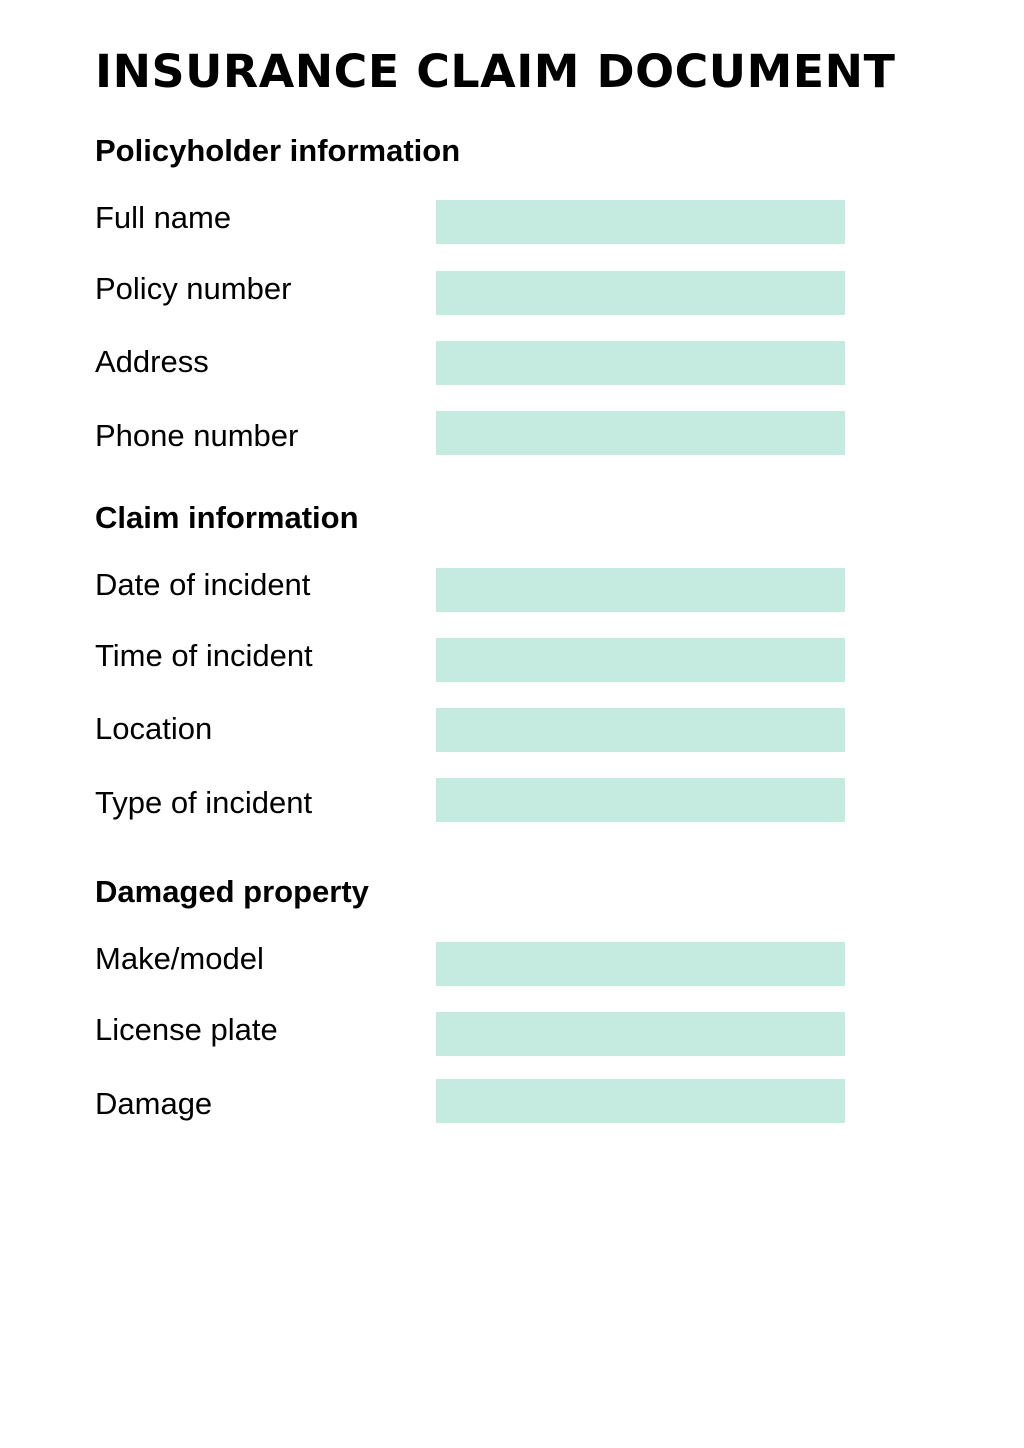 The height and width of the screenshot is (1448, 1024). What do you see at coordinates (640, 660) in the screenshot?
I see `time-of-incident-field` at bounding box center [640, 660].